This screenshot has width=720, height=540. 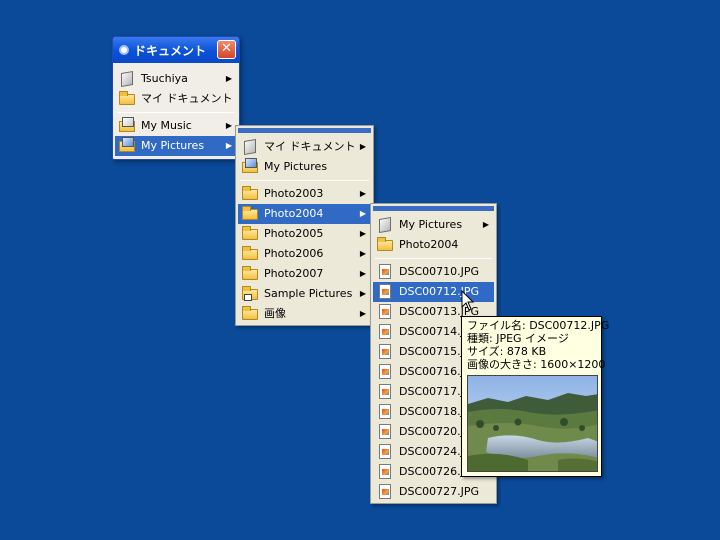 What do you see at coordinates (538, 325) in the screenshot?
I see `tooltip-filename: ファイル名: DSC00712.JPG` at bounding box center [538, 325].